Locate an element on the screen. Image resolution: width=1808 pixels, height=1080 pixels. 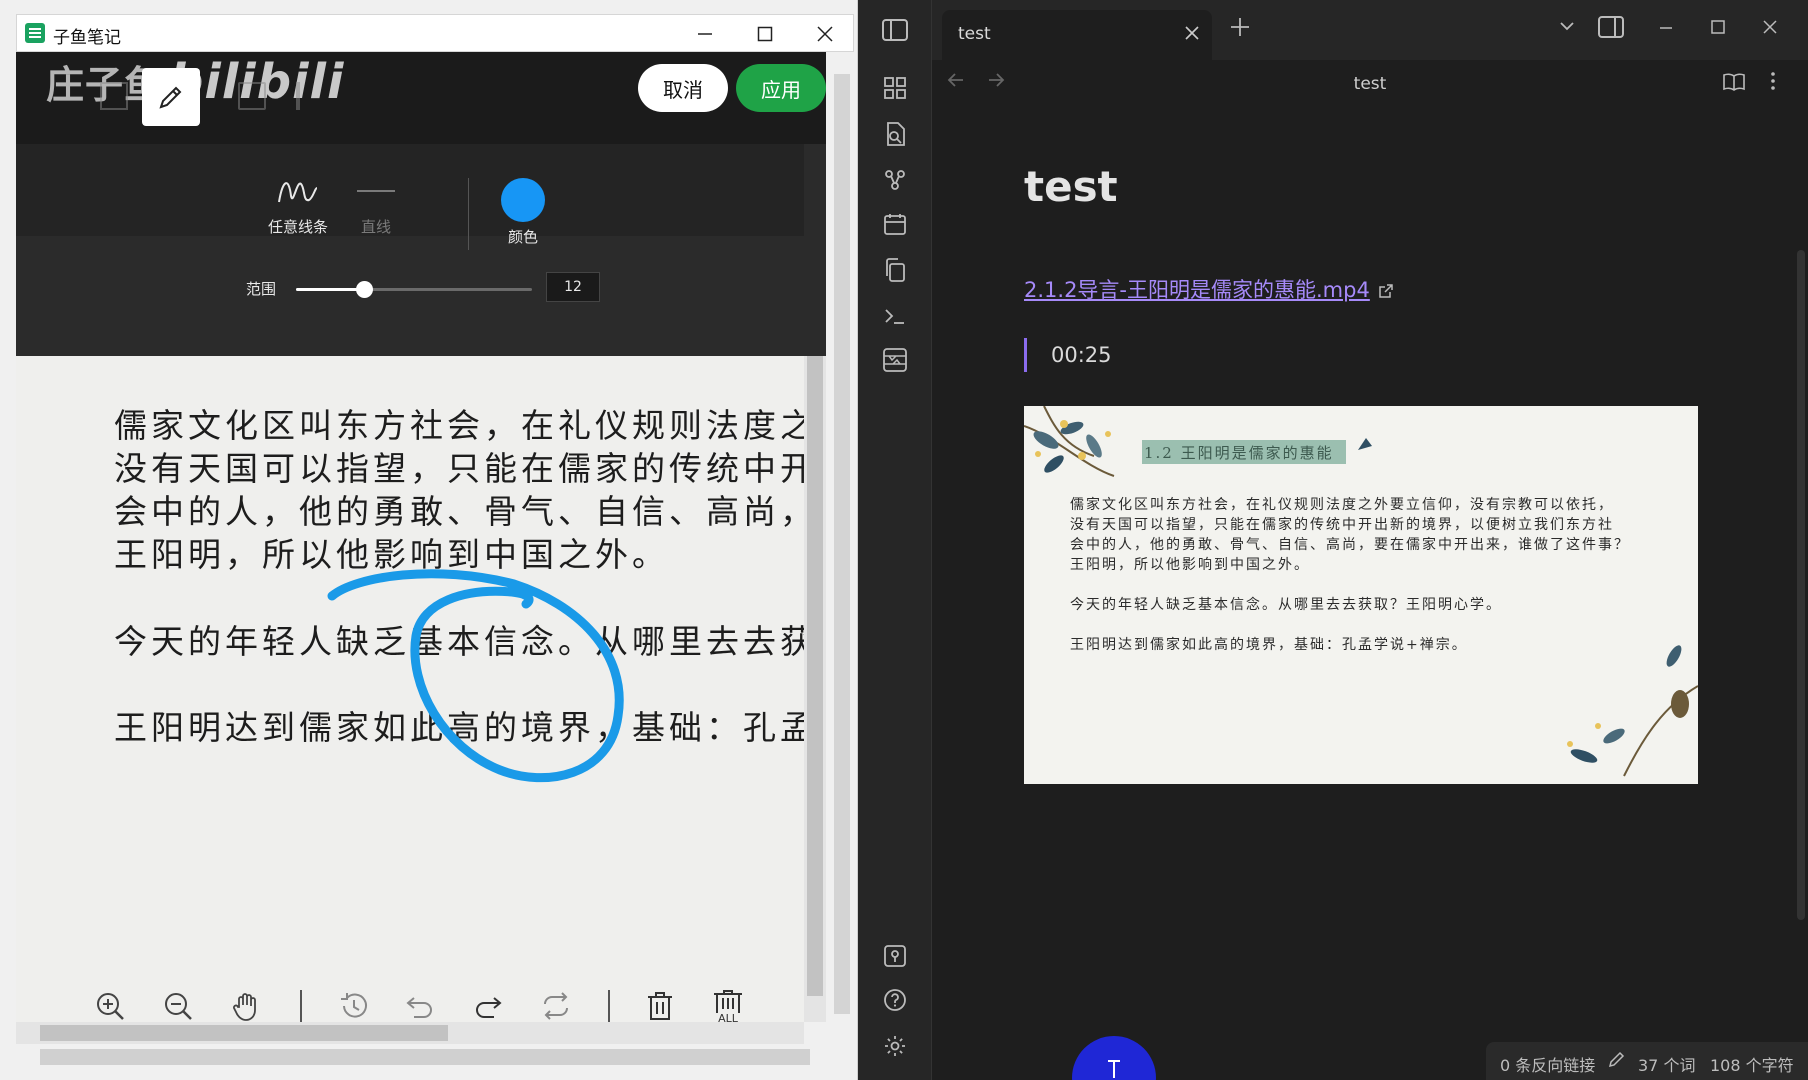
slide-line: 王阳明，所以他影响到中国之外。 is located at coordinates (1190, 565).